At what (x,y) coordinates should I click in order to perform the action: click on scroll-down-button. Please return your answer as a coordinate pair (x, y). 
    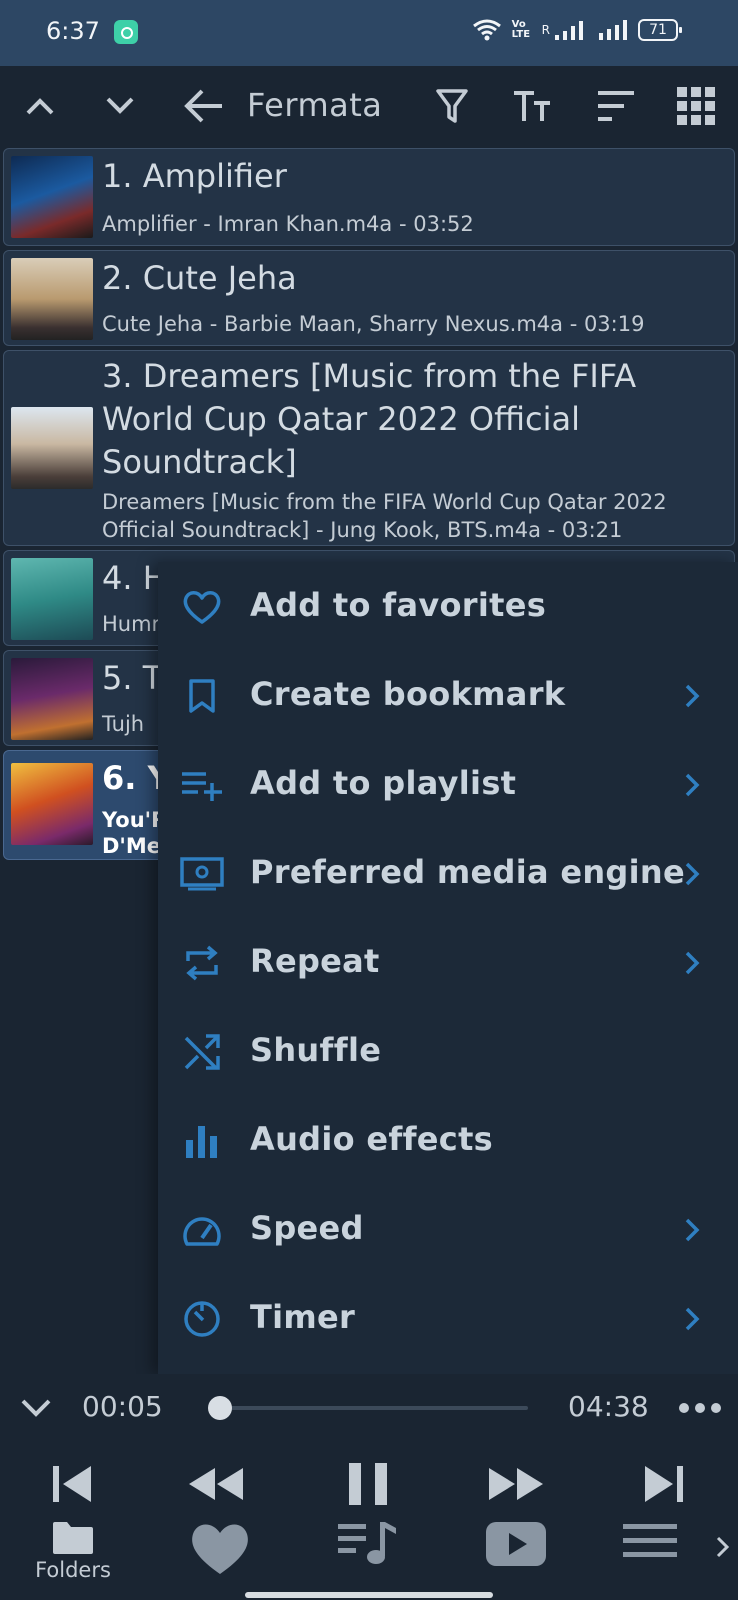
    Looking at the image, I should click on (120, 106).